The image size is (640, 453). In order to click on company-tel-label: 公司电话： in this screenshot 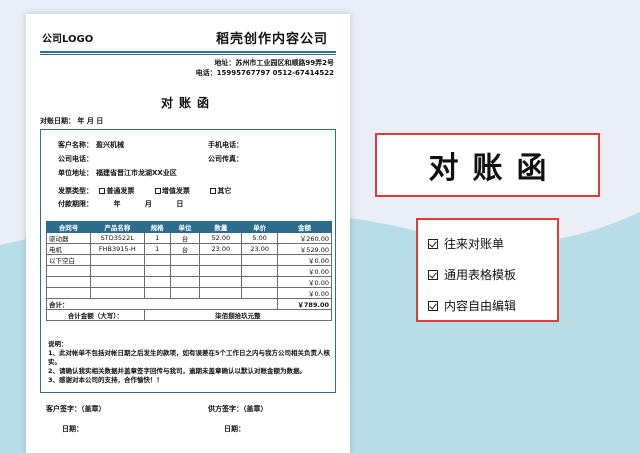, I will do `click(75, 159)`.